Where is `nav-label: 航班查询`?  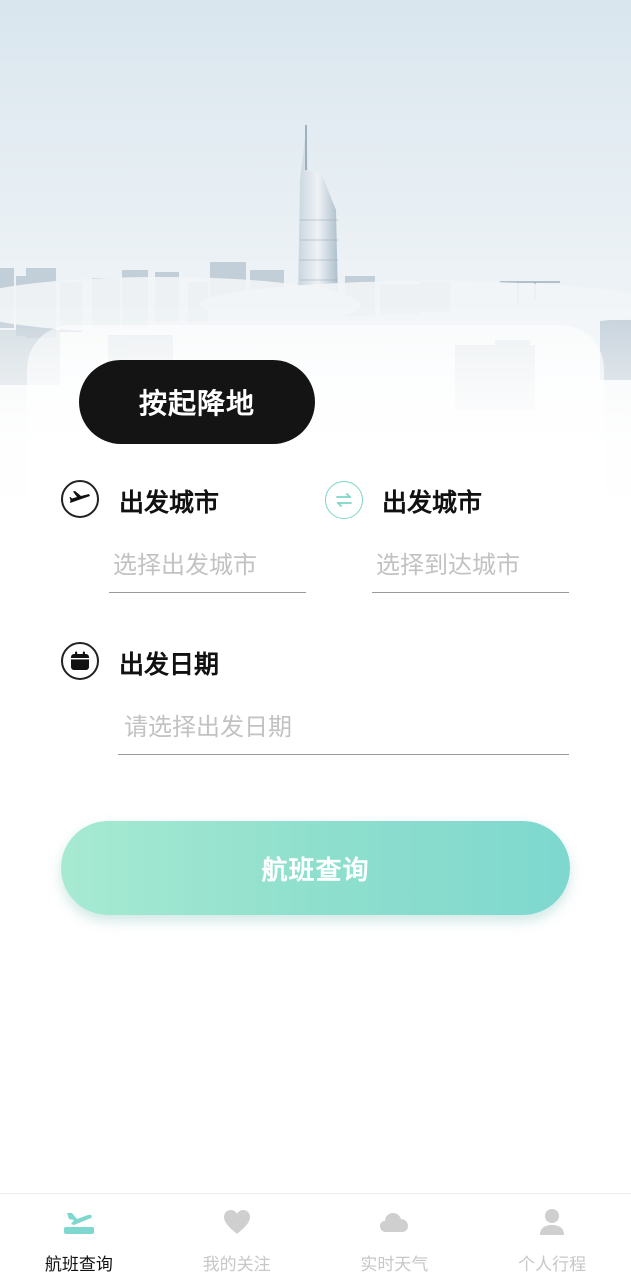 nav-label: 航班查询 is located at coordinates (78, 1265).